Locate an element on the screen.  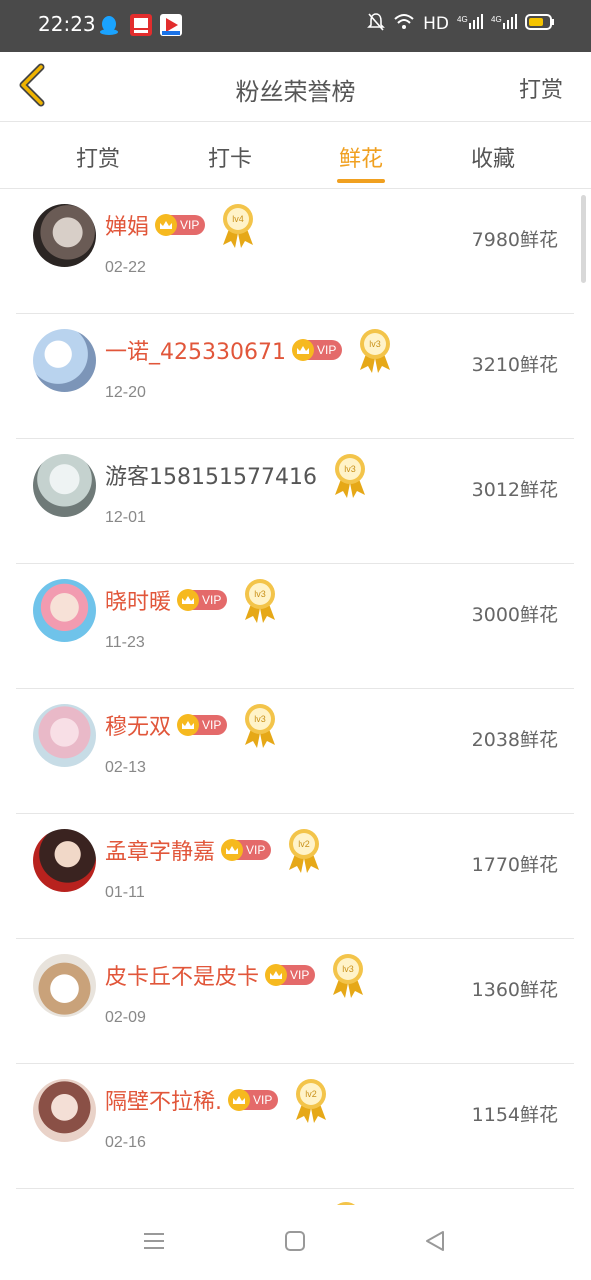
status-bar: 22:23 HD 4G 4G is located at coordinates (295, 26).